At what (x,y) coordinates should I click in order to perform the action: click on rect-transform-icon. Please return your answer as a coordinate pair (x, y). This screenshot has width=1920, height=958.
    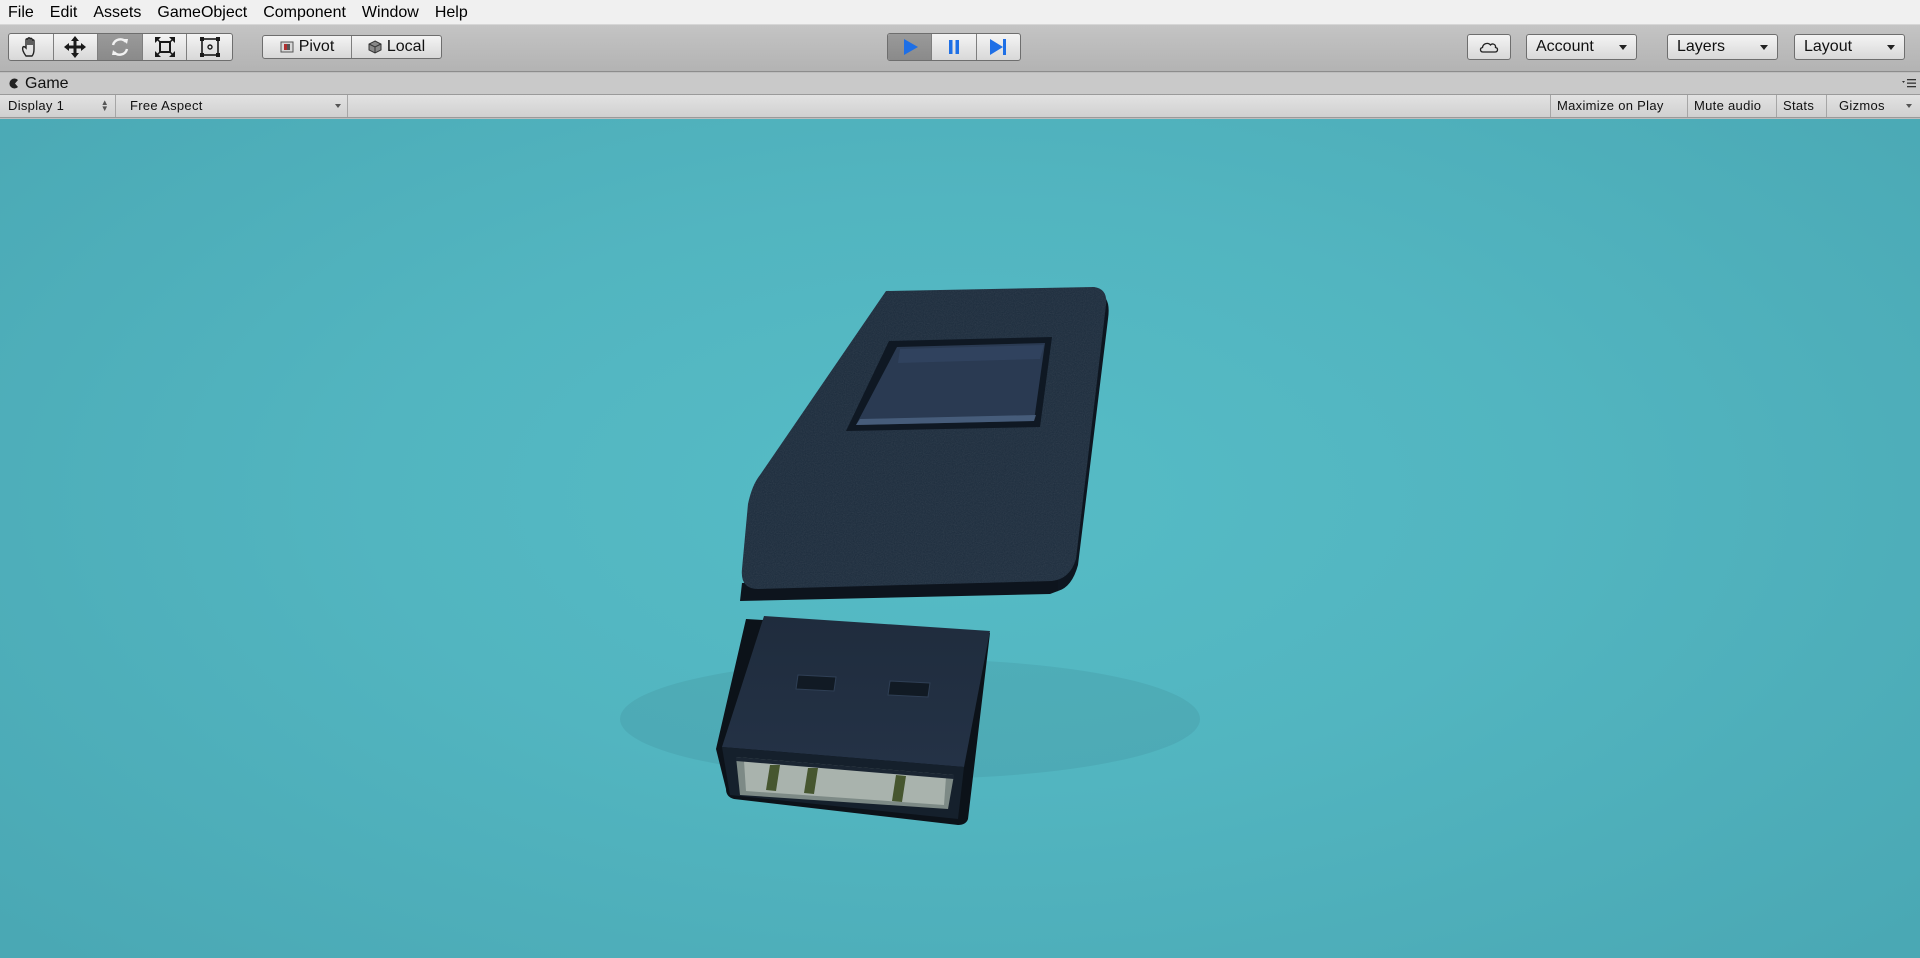
    Looking at the image, I should click on (209, 47).